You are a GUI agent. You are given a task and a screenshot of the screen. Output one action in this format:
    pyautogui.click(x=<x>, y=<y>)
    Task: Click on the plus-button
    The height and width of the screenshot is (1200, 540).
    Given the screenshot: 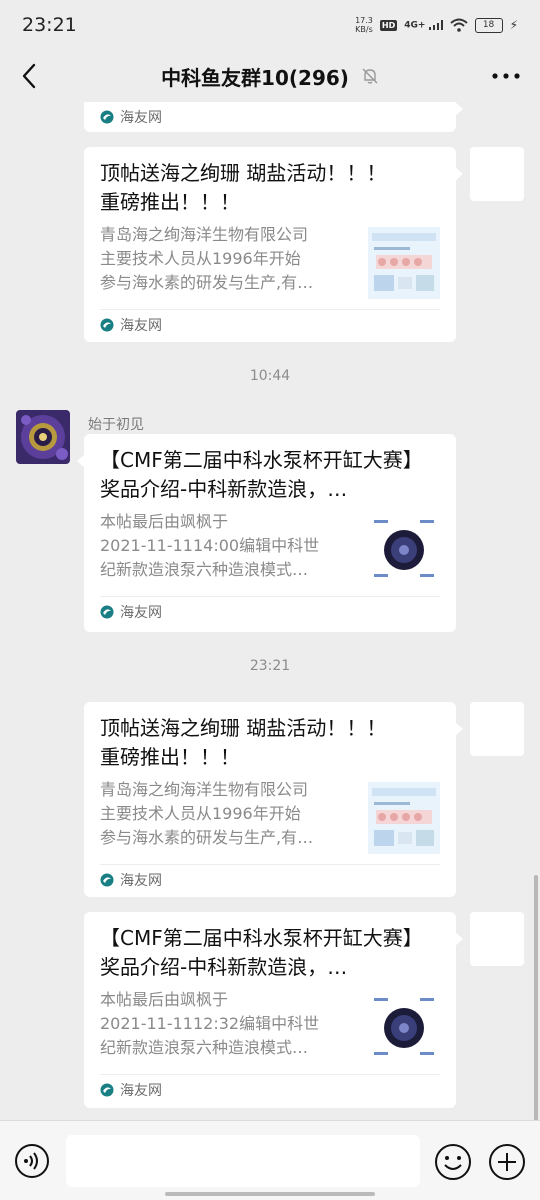 What is the action you would take?
    pyautogui.click(x=507, y=1162)
    